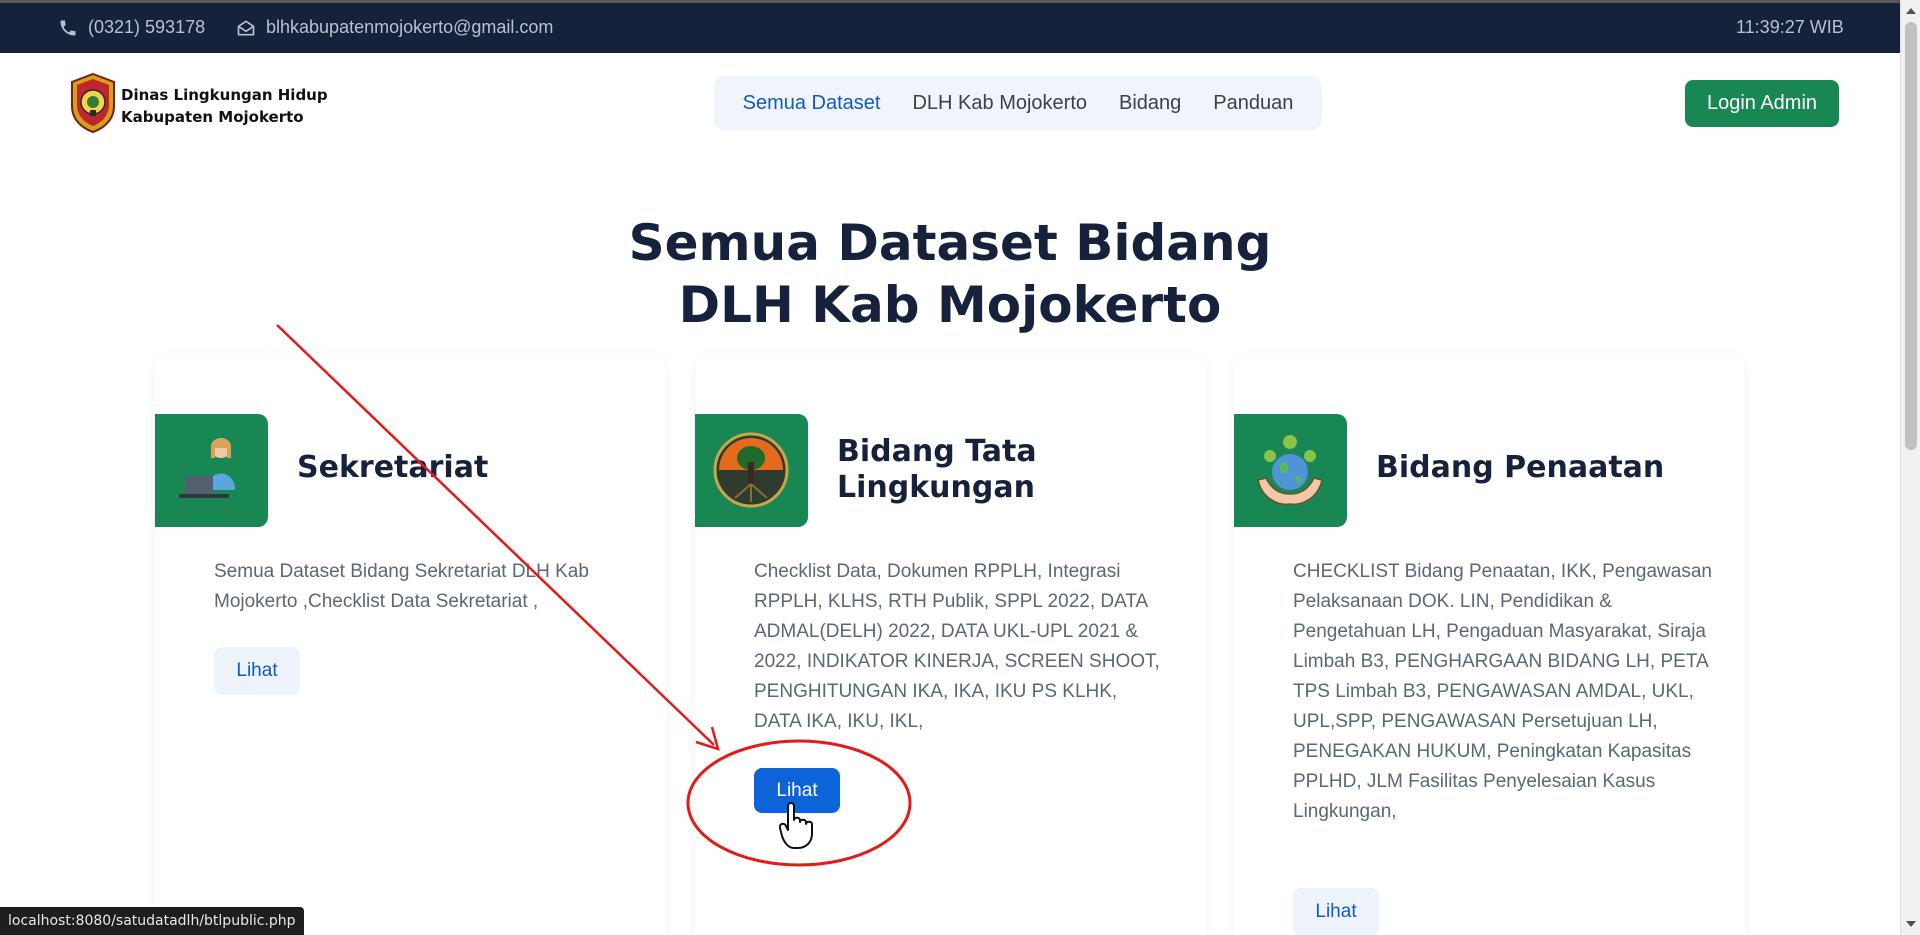 The height and width of the screenshot is (935, 1920). What do you see at coordinates (999, 103) in the screenshot?
I see `nav-dlh-kab-mojokerto: DLH Kab Mojokerto` at bounding box center [999, 103].